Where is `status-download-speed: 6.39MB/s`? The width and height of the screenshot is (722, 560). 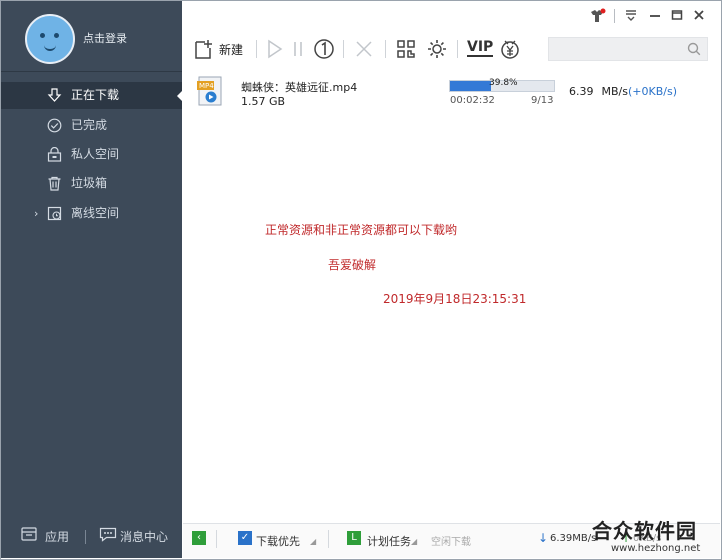
status-download-speed: 6.39MB/s is located at coordinates (573, 538).